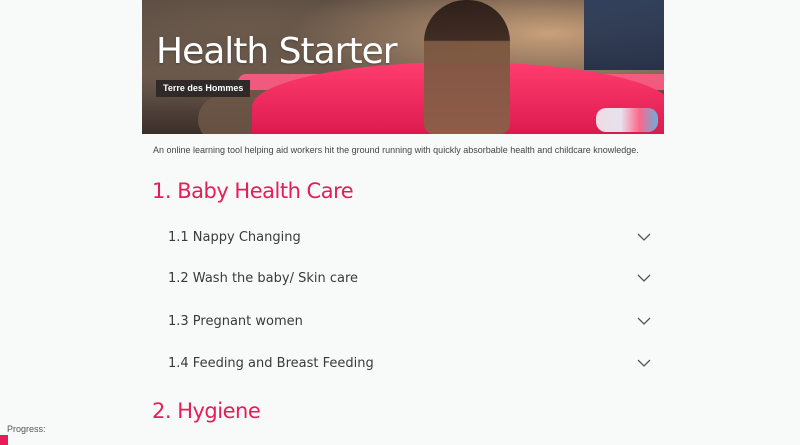 The height and width of the screenshot is (445, 800). I want to click on organization-badge: Terre des Hommes, so click(203, 88).